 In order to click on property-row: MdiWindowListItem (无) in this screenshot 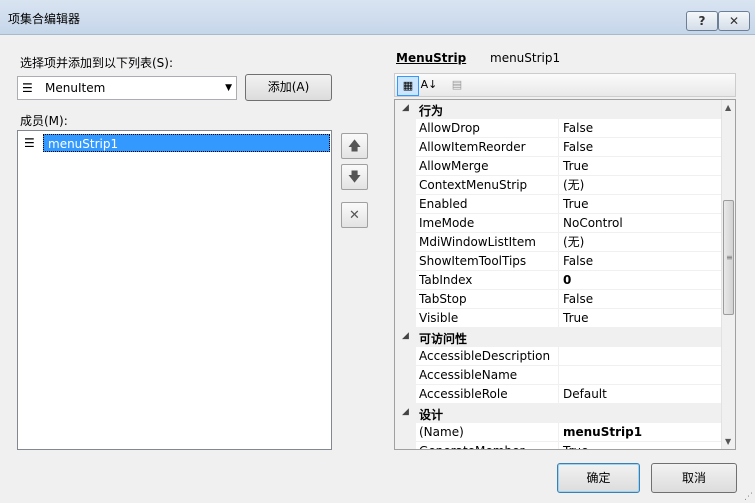, I will do `click(558, 242)`.